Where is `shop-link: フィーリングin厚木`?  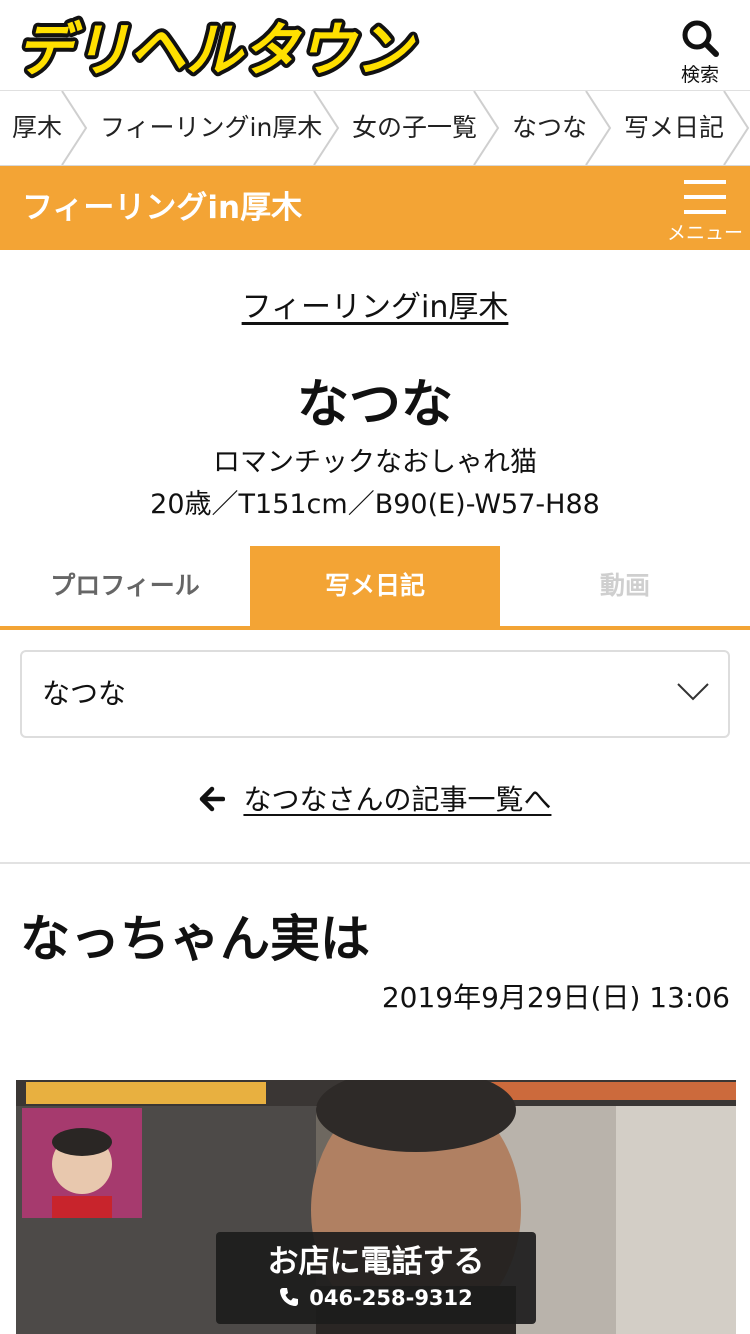 shop-link: フィーリングin厚木 is located at coordinates (375, 307).